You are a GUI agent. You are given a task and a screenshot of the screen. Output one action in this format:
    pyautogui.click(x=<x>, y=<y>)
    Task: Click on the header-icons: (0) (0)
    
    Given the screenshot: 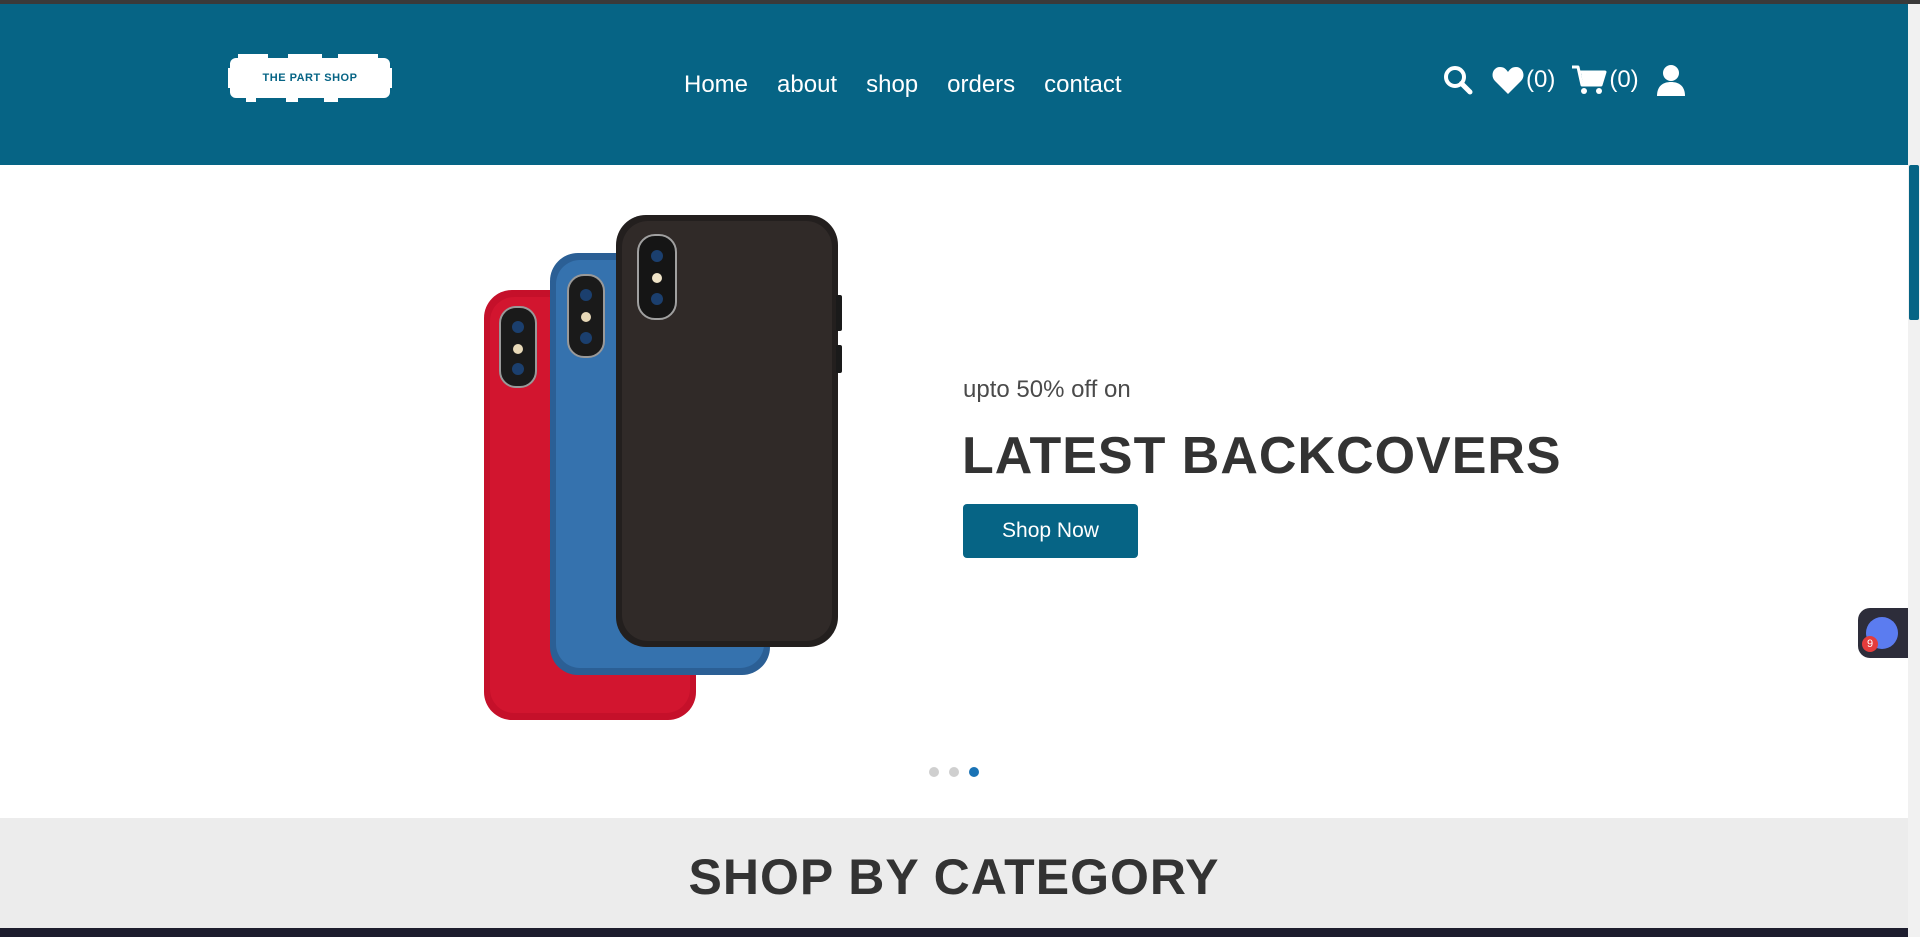 What is the action you would take?
    pyautogui.click(x=1563, y=80)
    